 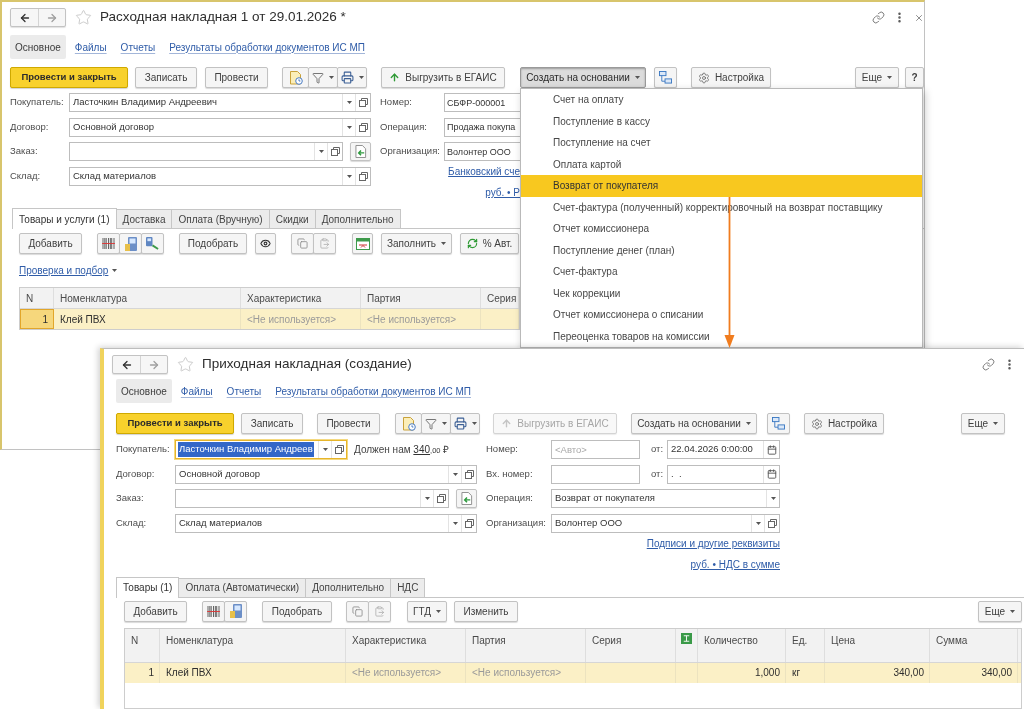 I want to click on column-header: N, so click(x=135, y=640).